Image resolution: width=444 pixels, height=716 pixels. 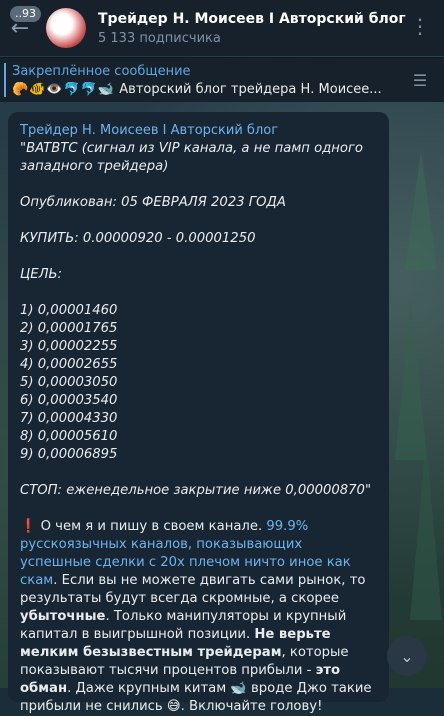 I want to click on channel-avatar, so click(x=66, y=28).